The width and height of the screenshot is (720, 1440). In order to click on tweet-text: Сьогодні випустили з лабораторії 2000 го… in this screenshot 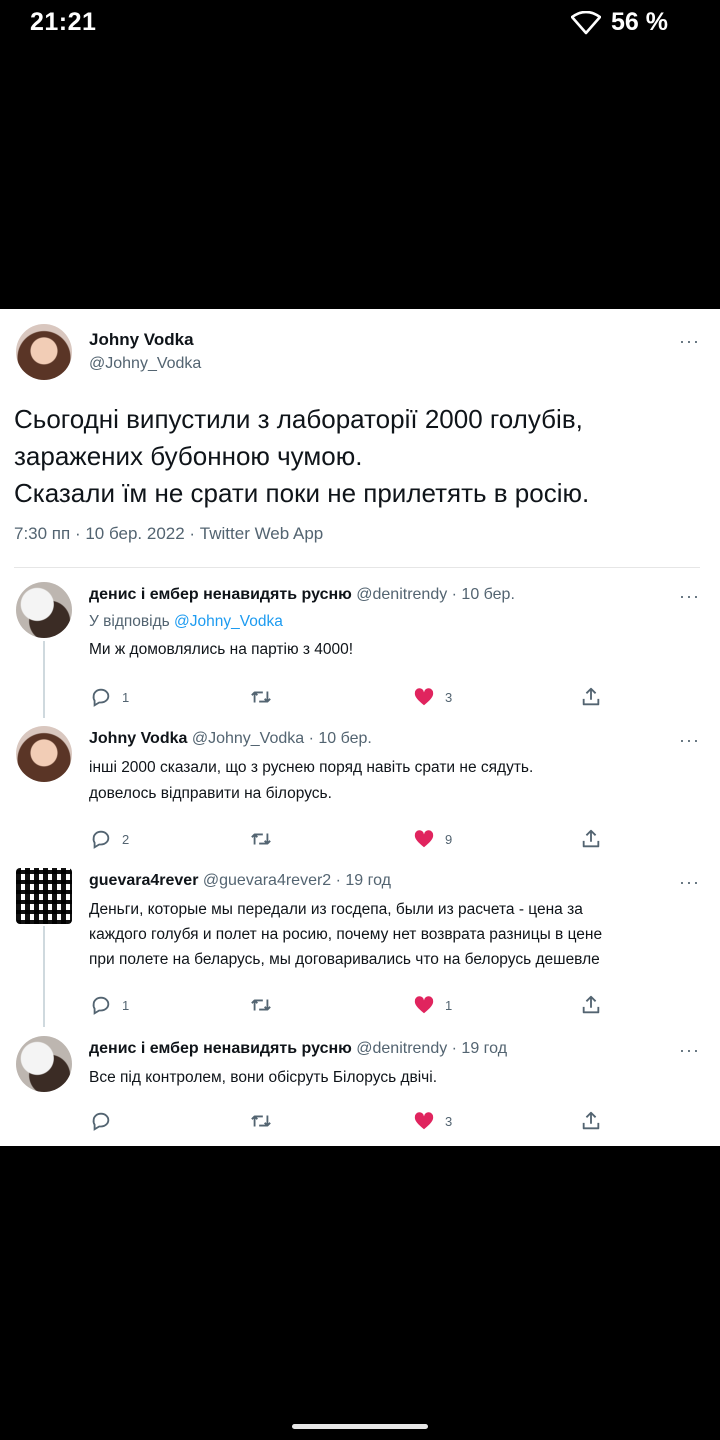, I will do `click(359, 456)`.